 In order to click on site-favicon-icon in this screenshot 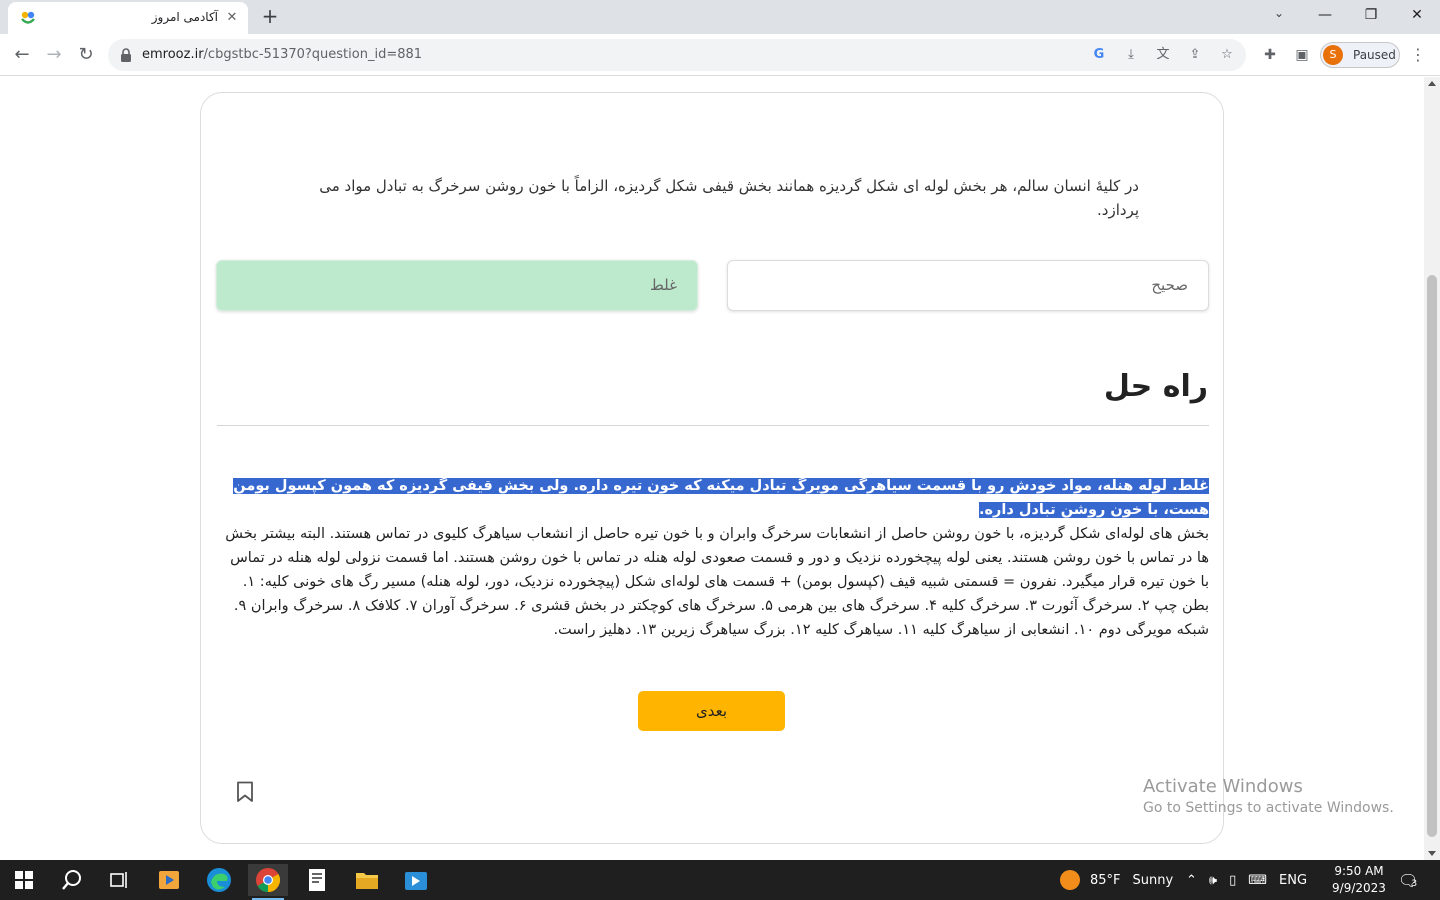, I will do `click(28, 17)`.